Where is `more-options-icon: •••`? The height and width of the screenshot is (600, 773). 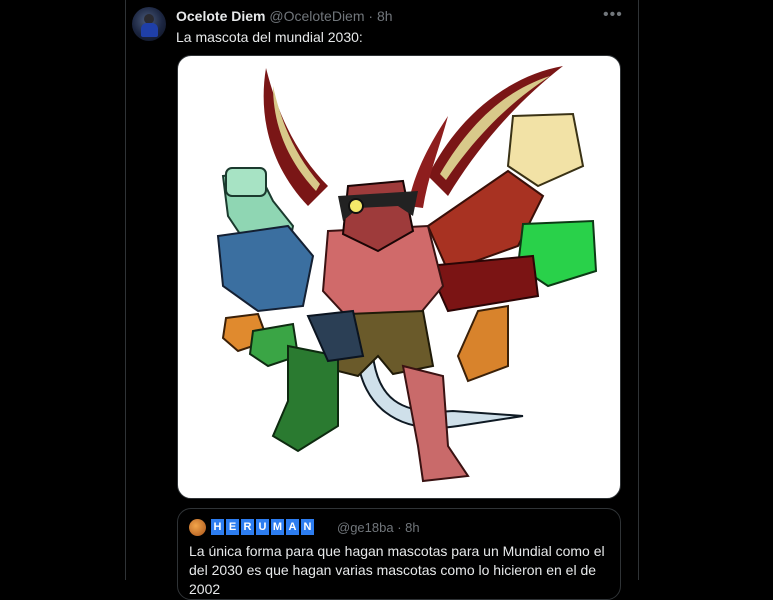 more-options-icon: ••• is located at coordinates (613, 15).